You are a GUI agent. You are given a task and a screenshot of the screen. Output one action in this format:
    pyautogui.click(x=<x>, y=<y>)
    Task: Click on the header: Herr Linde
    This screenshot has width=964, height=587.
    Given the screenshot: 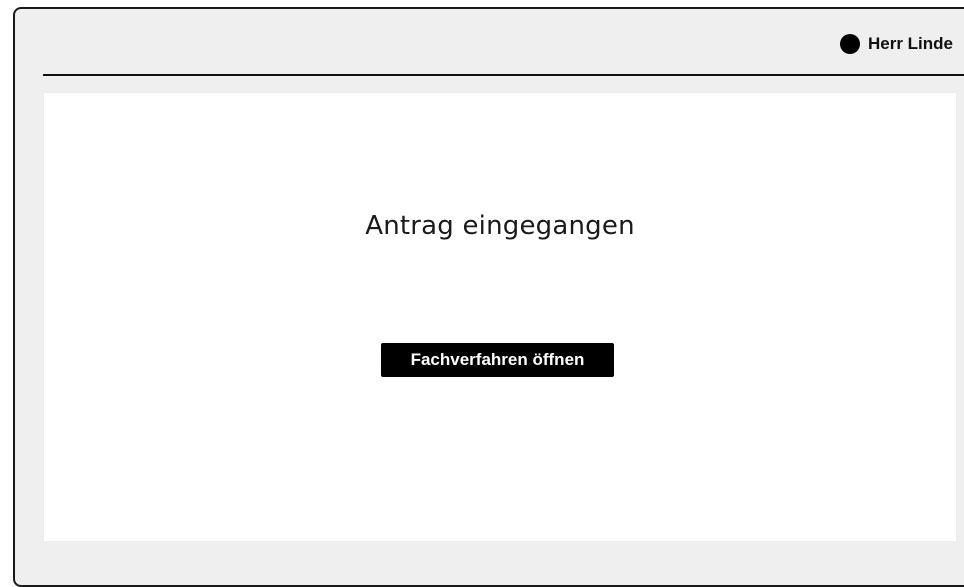 What is the action you would take?
    pyautogui.click(x=489, y=42)
    